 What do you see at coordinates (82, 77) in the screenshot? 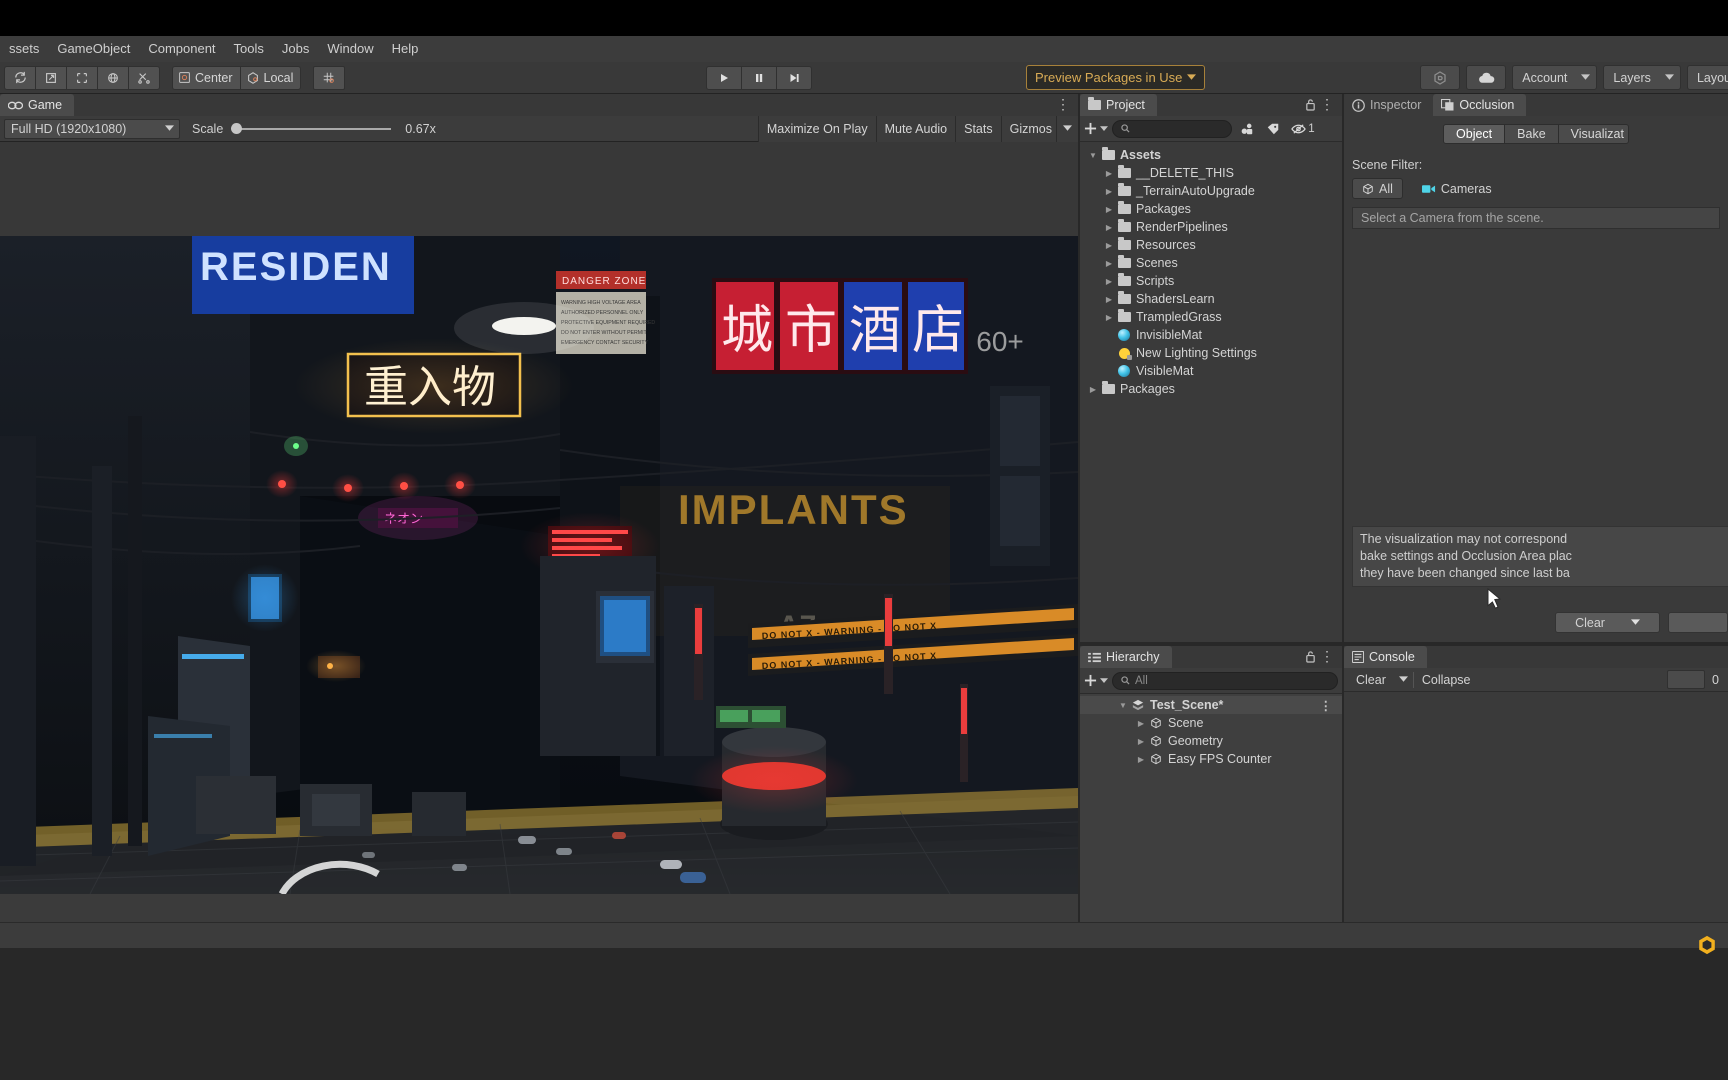
I see `rect-transform-icon` at bounding box center [82, 77].